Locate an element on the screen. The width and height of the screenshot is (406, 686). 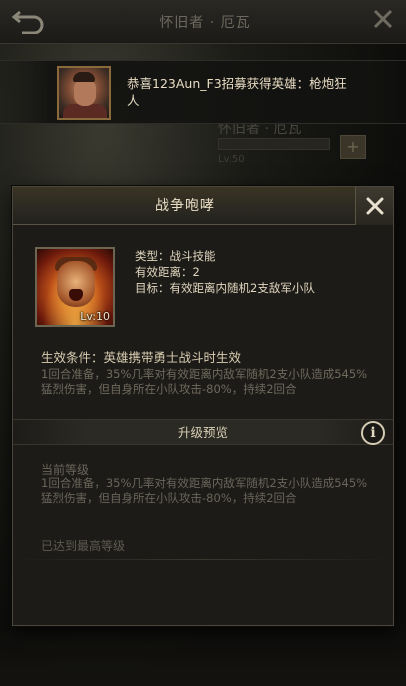
skill-level: Lv:10 is located at coordinates (95, 316).